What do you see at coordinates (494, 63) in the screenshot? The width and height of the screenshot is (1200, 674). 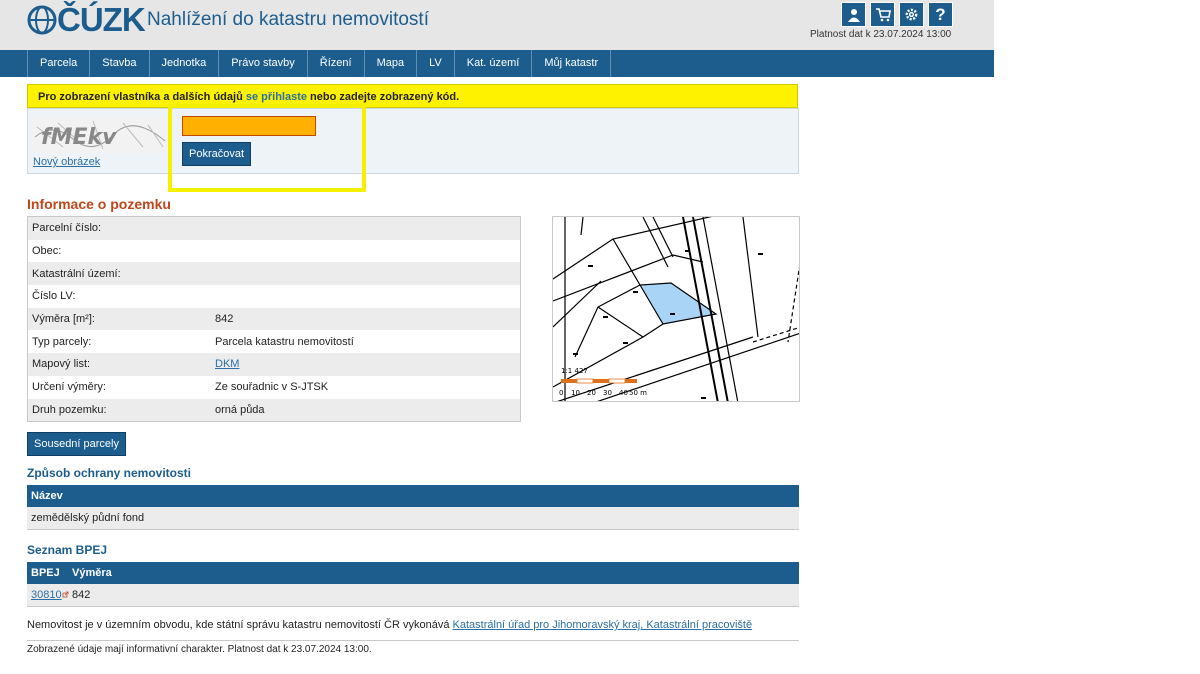 I see `nav-item-kat-uzemi: Kat. území` at bounding box center [494, 63].